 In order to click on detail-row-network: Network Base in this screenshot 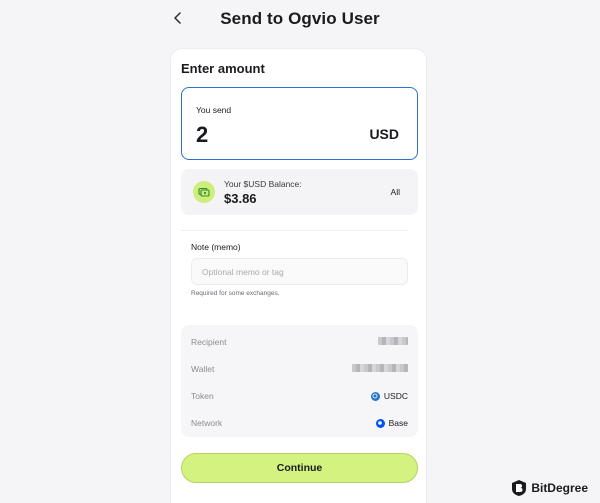, I will do `click(299, 424)`.